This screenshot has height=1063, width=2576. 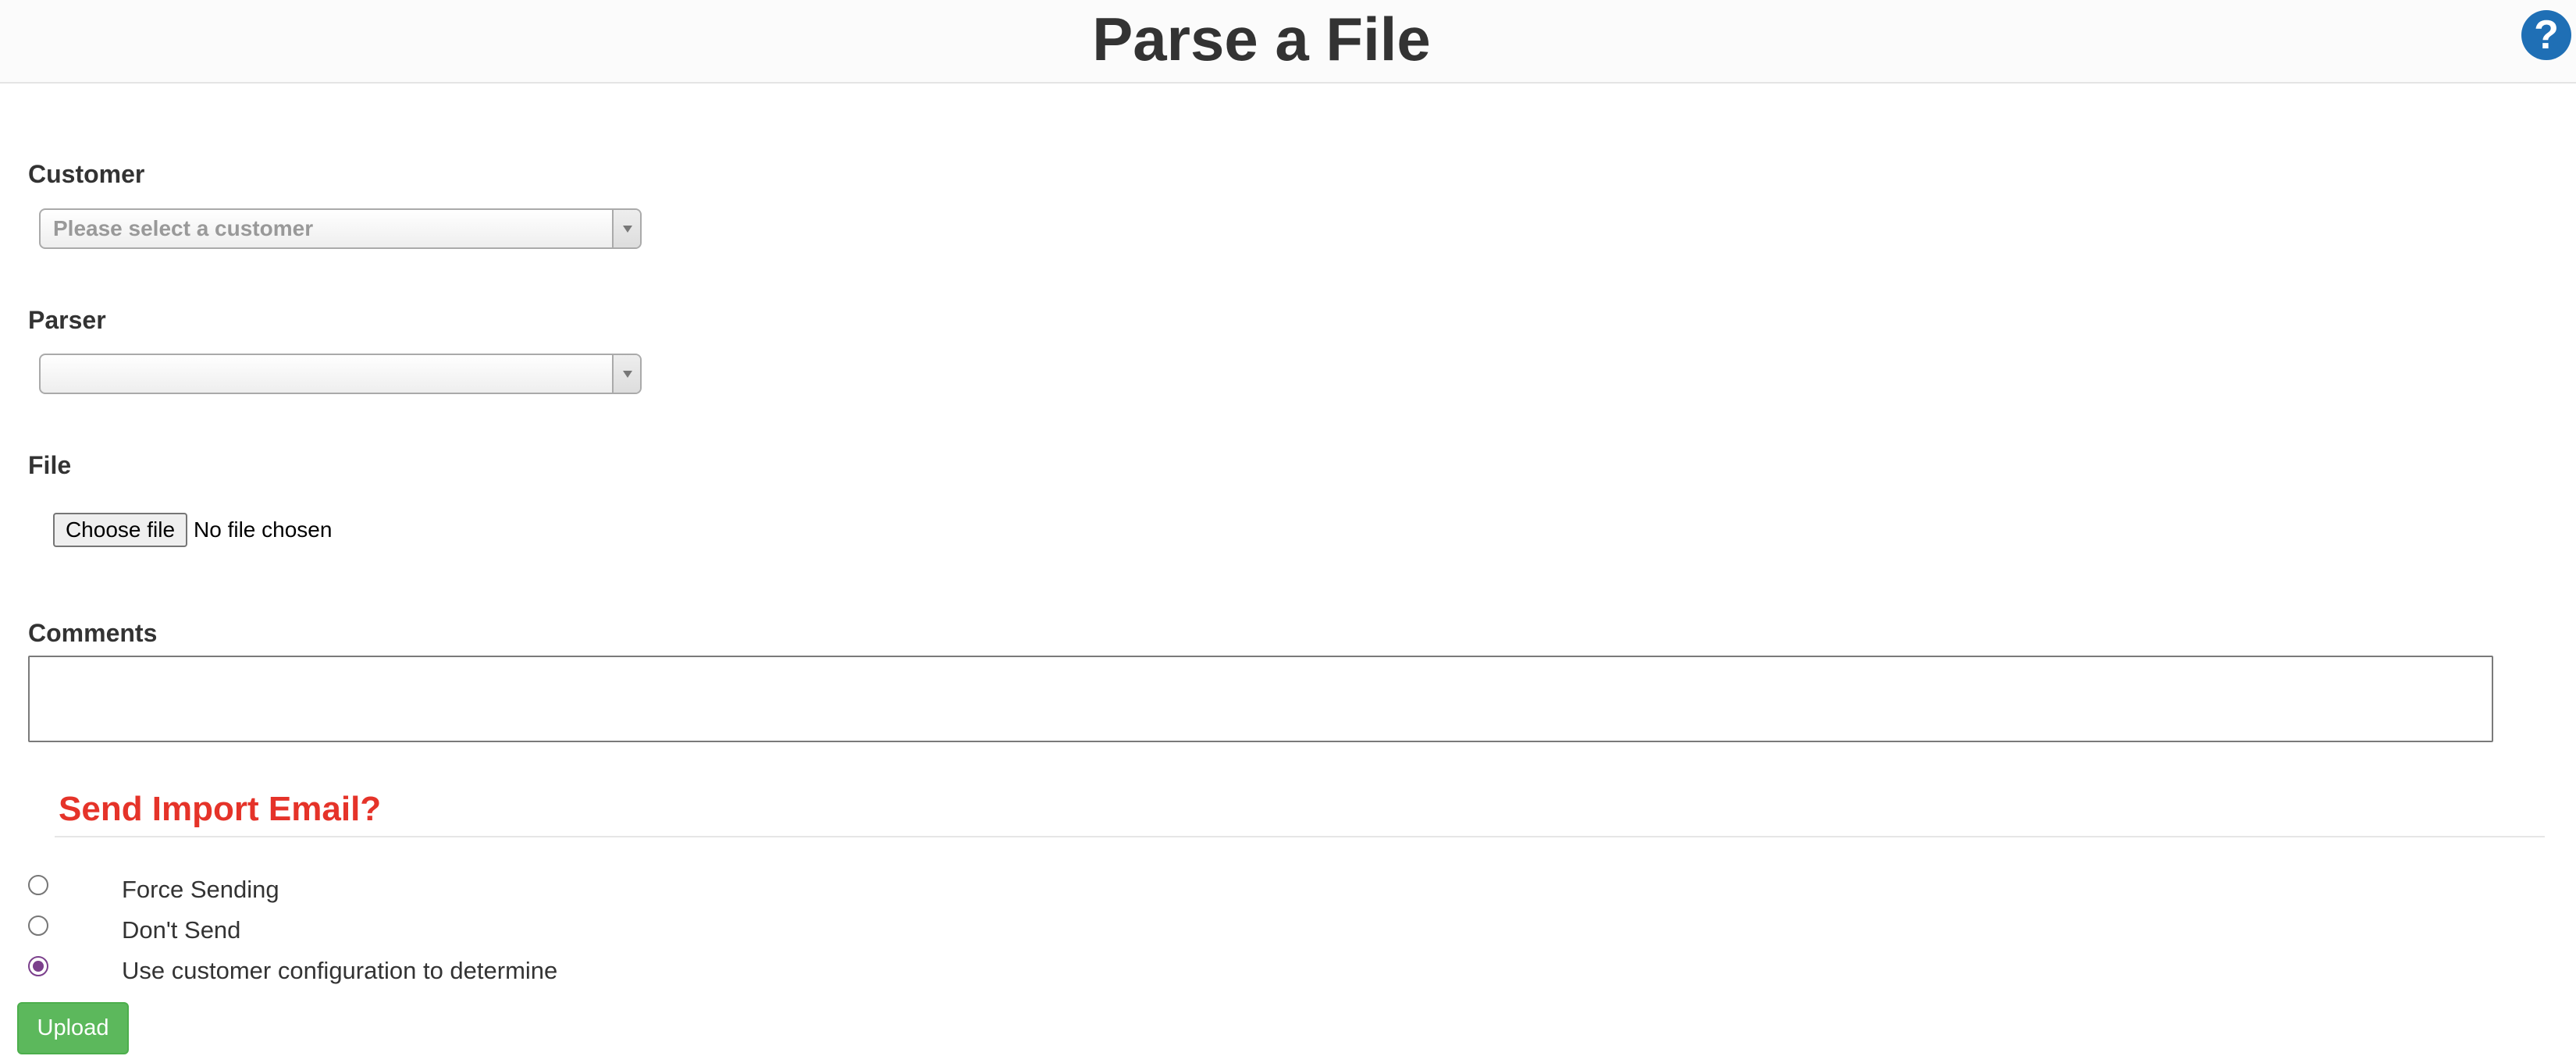 I want to click on upload-button: Upload, so click(x=73, y=1028).